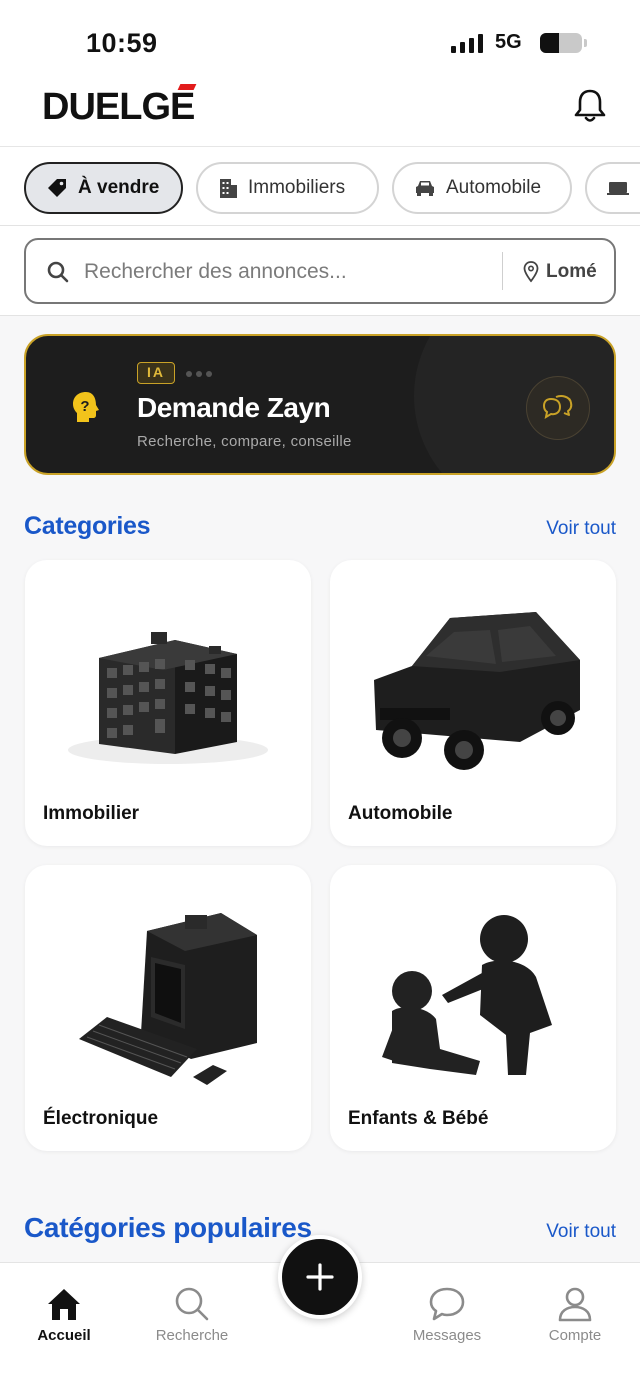 The width and height of the screenshot is (640, 1387). What do you see at coordinates (400, 813) in the screenshot?
I see `category-label: Automobile` at bounding box center [400, 813].